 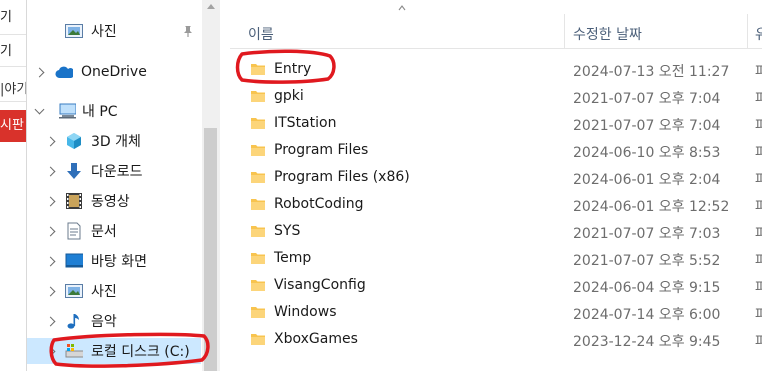 I want to click on column-header-date-modified: 수정한 날짜, so click(x=607, y=34).